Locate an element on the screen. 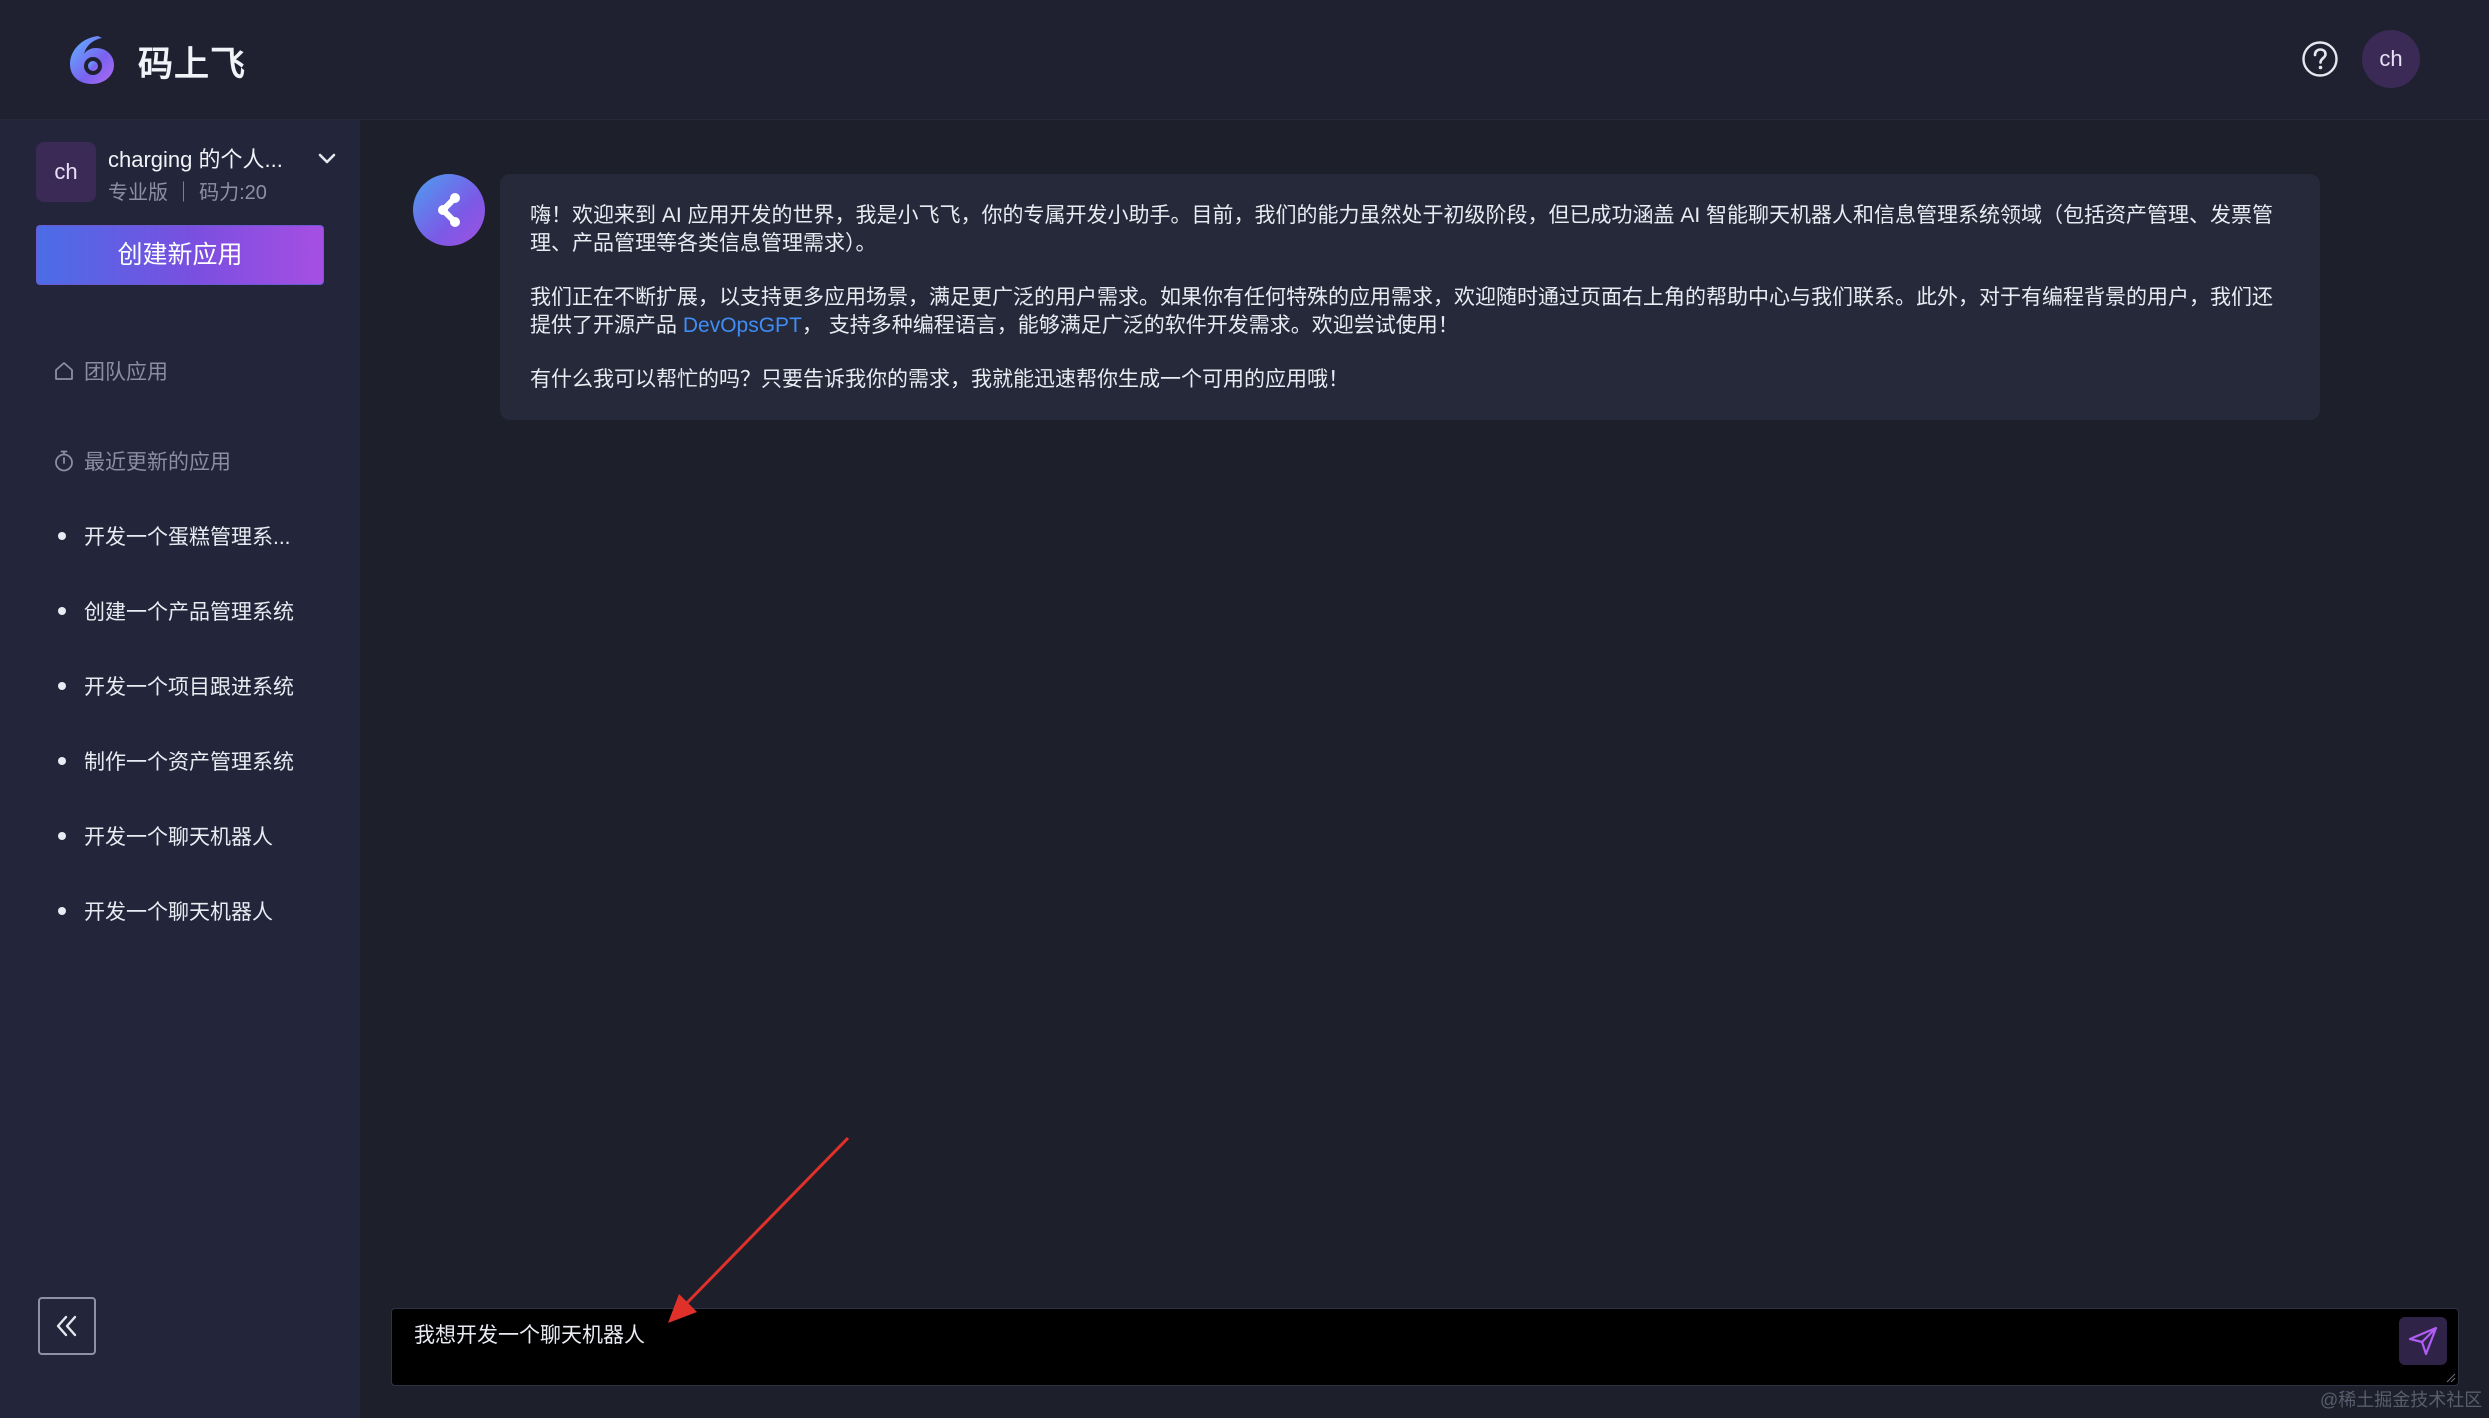  question-circle-icon is located at coordinates (2320, 59).